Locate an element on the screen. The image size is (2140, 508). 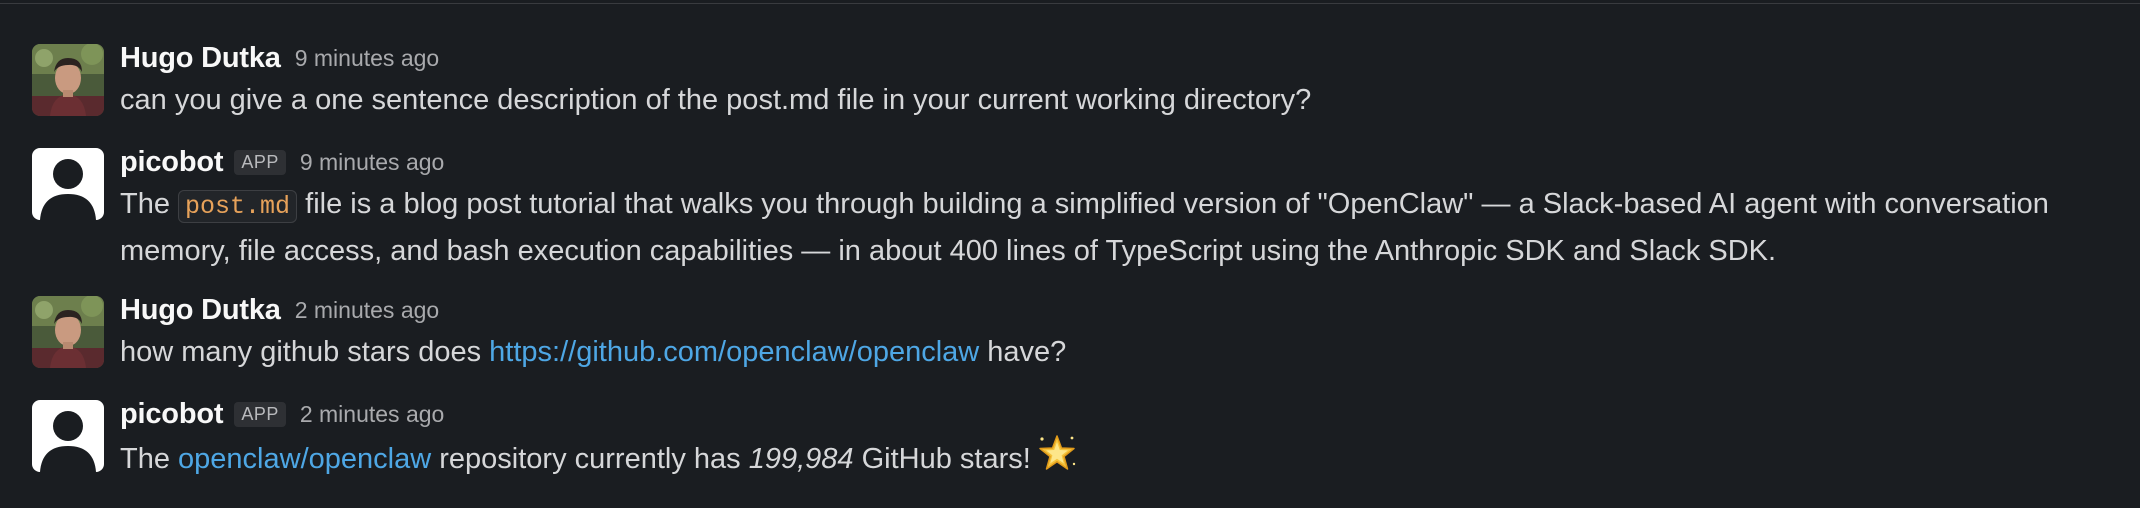
inline-code: post.md is located at coordinates (238, 206).